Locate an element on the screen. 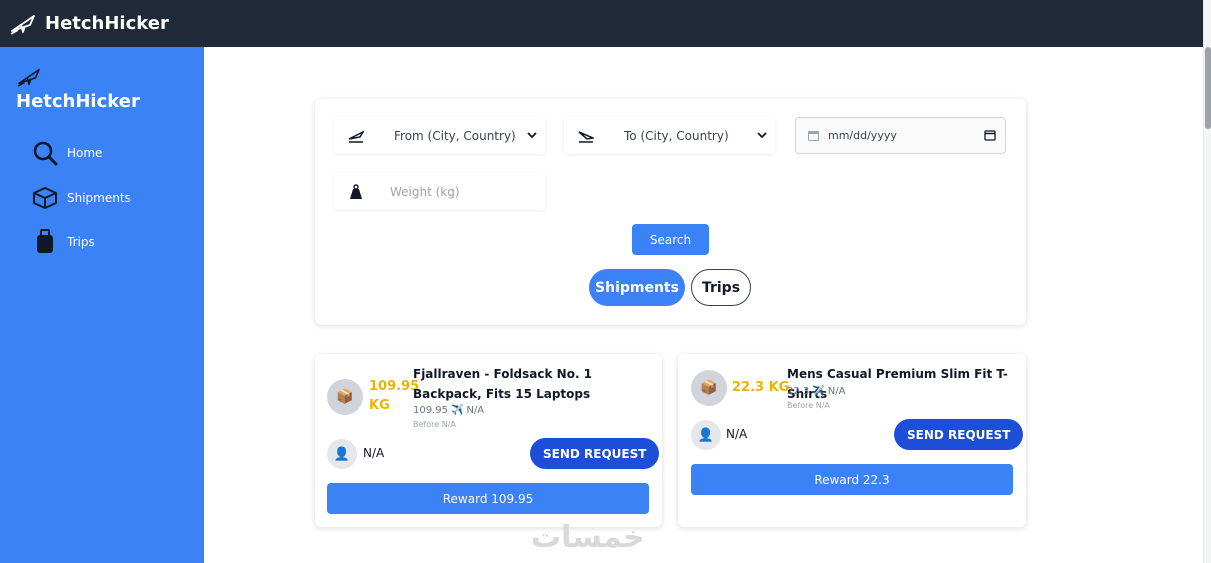  package-icon is located at coordinates (45, 198).